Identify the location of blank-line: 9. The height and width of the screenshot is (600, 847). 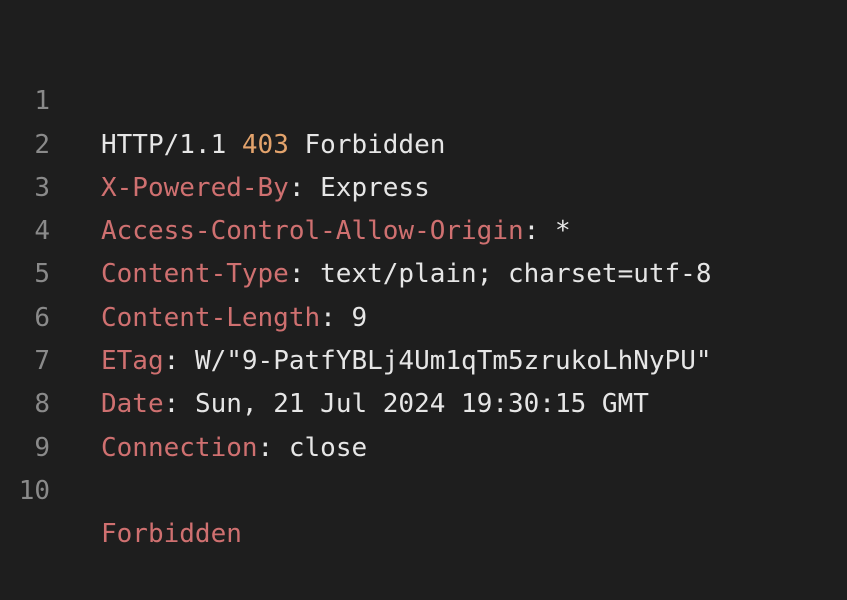
(423, 423).